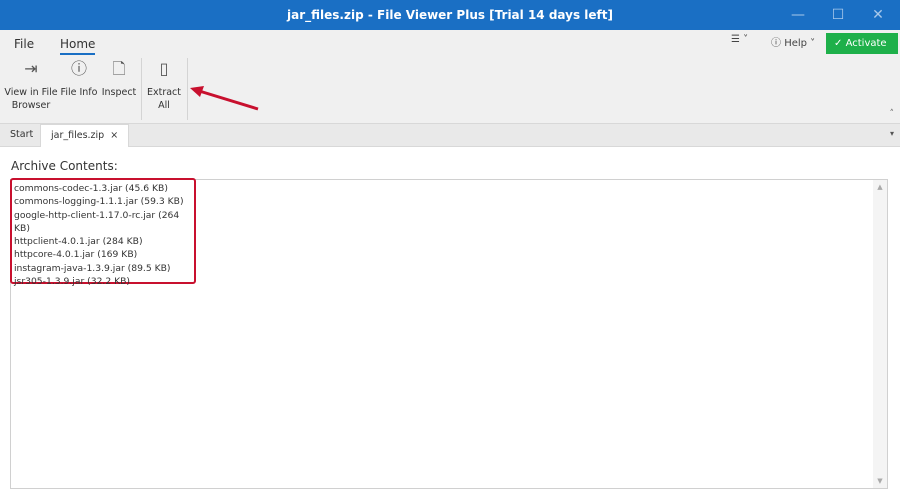 This screenshot has width=900, height=500. What do you see at coordinates (892, 133) in the screenshot?
I see `tab-dropdown-icon: ▾` at bounding box center [892, 133].